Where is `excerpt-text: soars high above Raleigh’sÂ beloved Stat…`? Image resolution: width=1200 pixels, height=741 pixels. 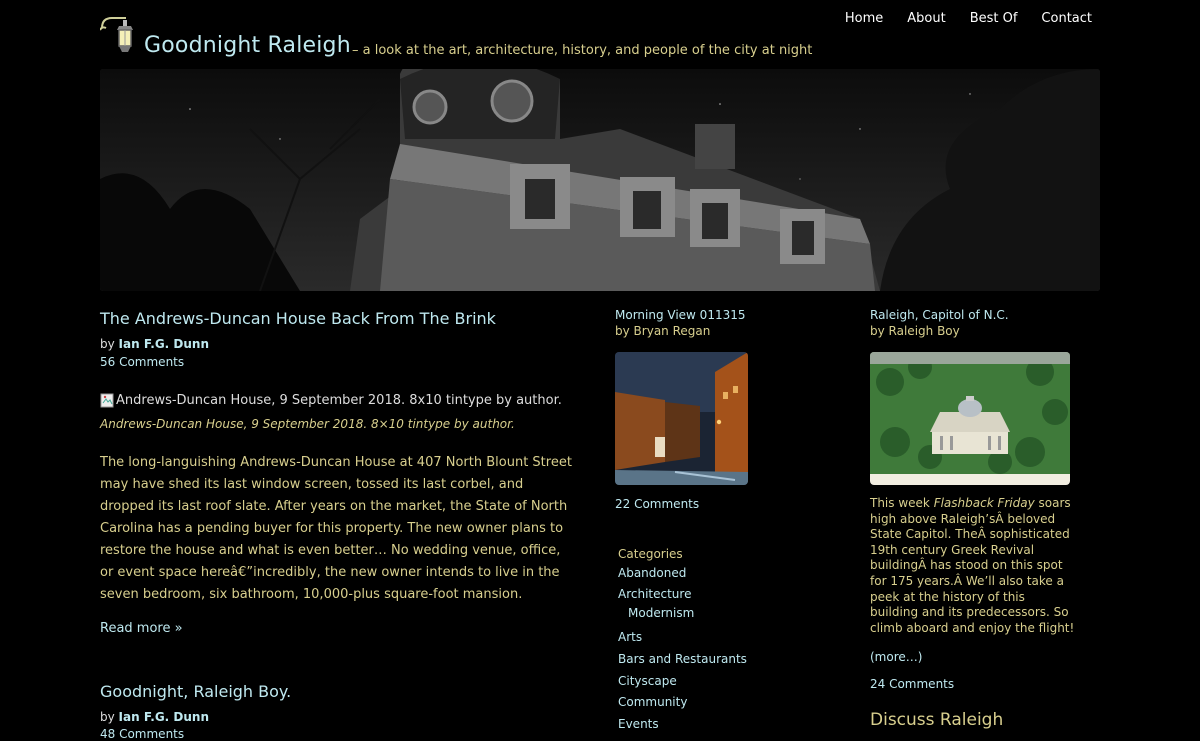 excerpt-text: soars high above Raleigh’sÂ beloved Stat… is located at coordinates (972, 565).